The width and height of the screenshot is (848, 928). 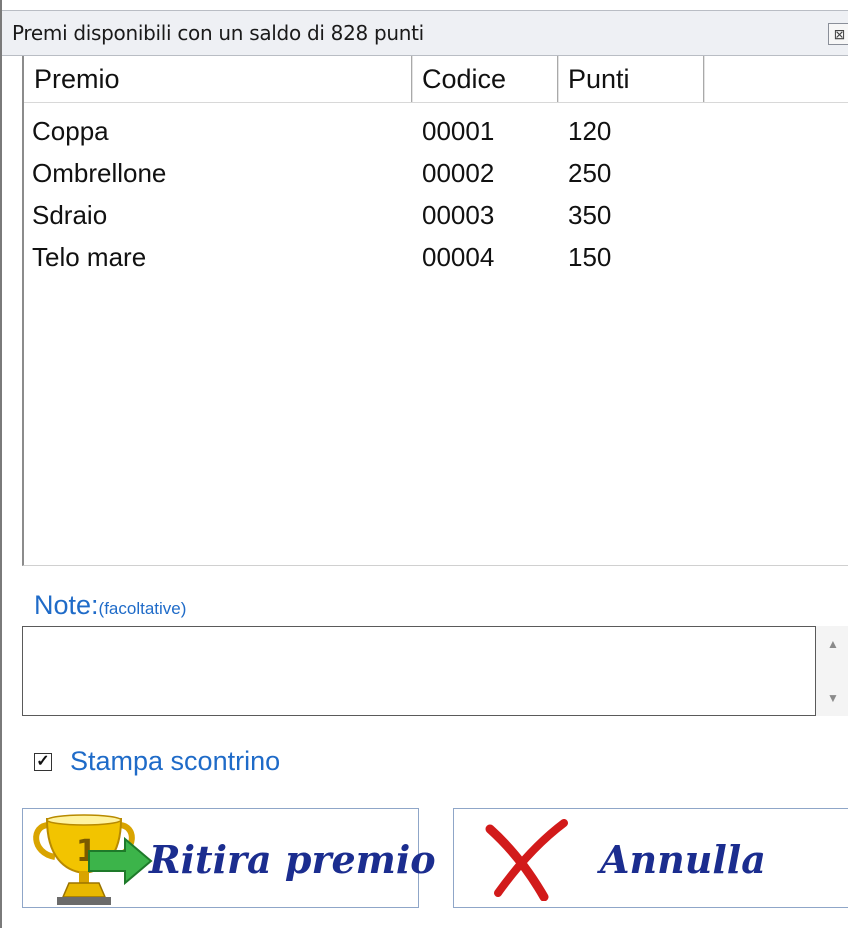 I want to click on column-header-codice: Codice, so click(x=485, y=79).